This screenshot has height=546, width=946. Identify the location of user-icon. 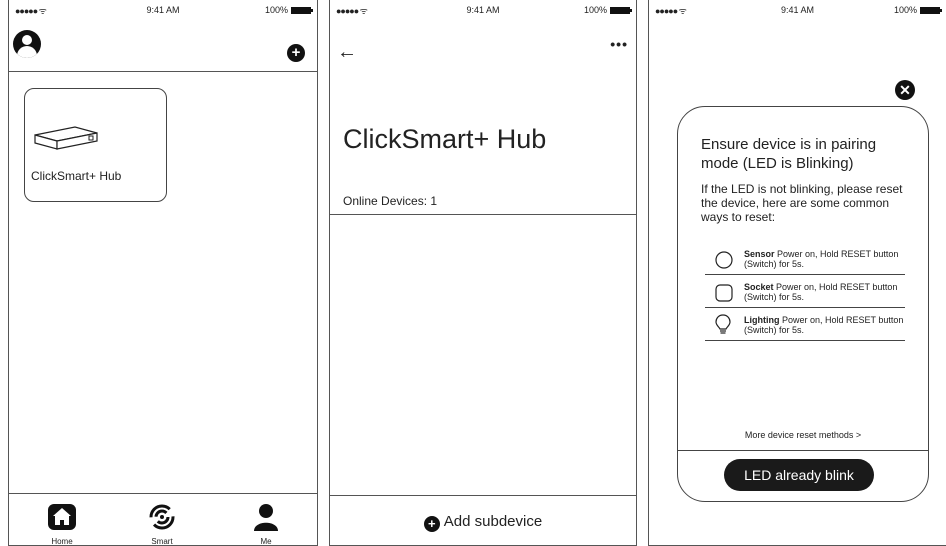
(266, 517).